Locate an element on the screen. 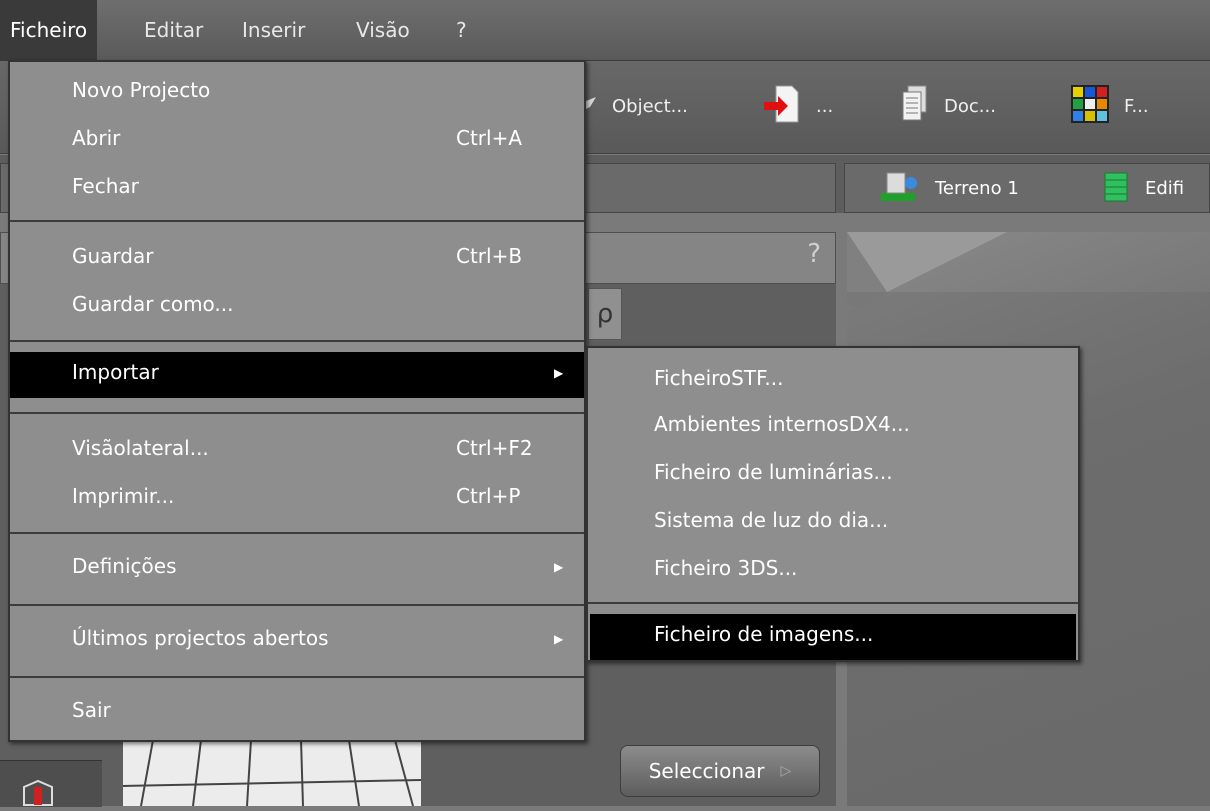 The width and height of the screenshot is (1210, 811). tab-building-label: Edifi is located at coordinates (1165, 188).